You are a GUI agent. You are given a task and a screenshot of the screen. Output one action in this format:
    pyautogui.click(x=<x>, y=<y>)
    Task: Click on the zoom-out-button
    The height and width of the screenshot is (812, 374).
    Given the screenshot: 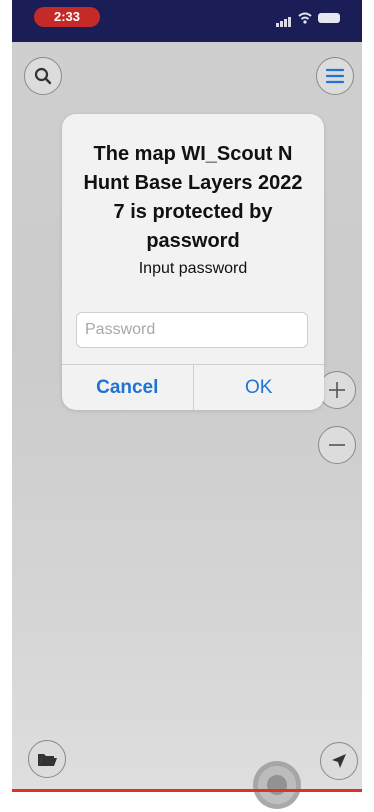 What is the action you would take?
    pyautogui.click(x=337, y=445)
    